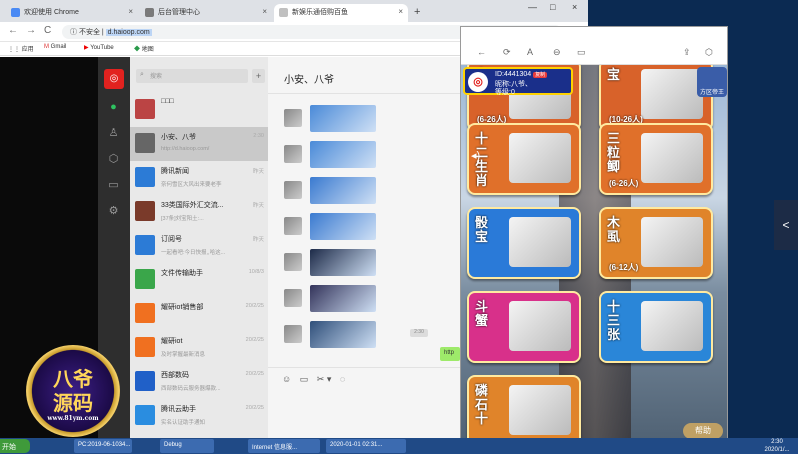 This screenshot has height=454, width=798. What do you see at coordinates (557, 52) in the screenshot?
I see `link-icon: ⊖` at bounding box center [557, 52].